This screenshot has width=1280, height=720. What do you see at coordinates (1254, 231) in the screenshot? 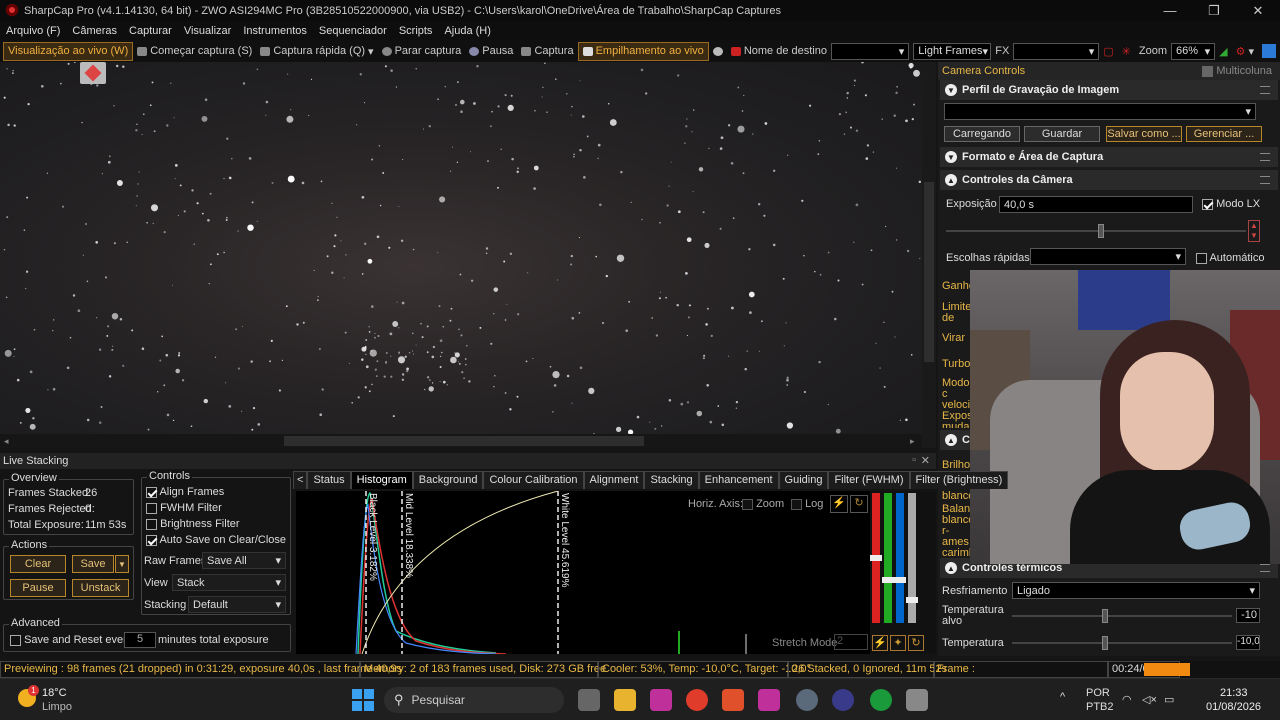
I see `exposure-stepper: ▲ ▼` at bounding box center [1254, 231].